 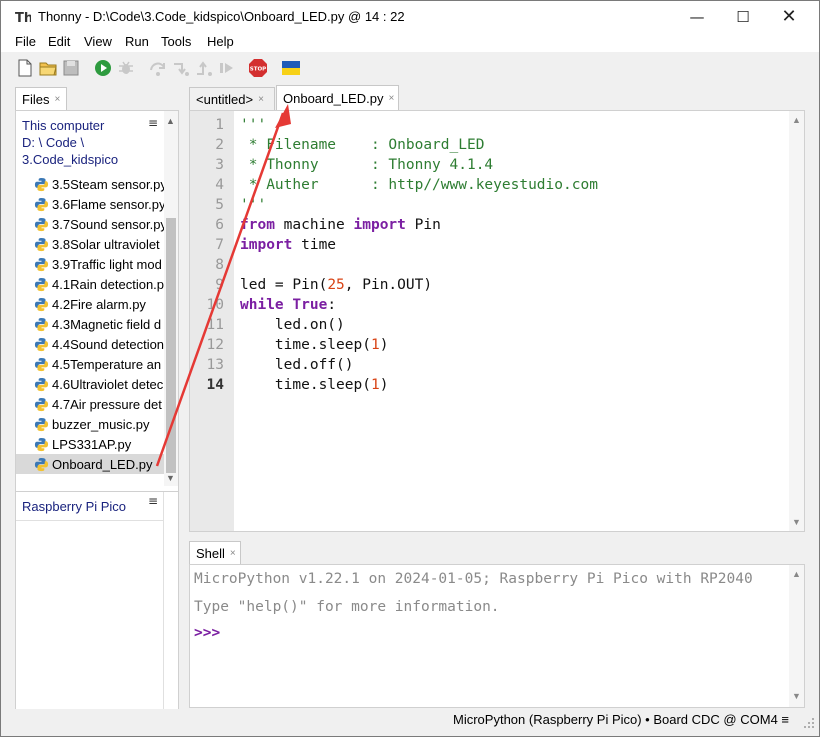 What do you see at coordinates (90, 284) in the screenshot?
I see `file-list-item: 4.1Rain detection.p` at bounding box center [90, 284].